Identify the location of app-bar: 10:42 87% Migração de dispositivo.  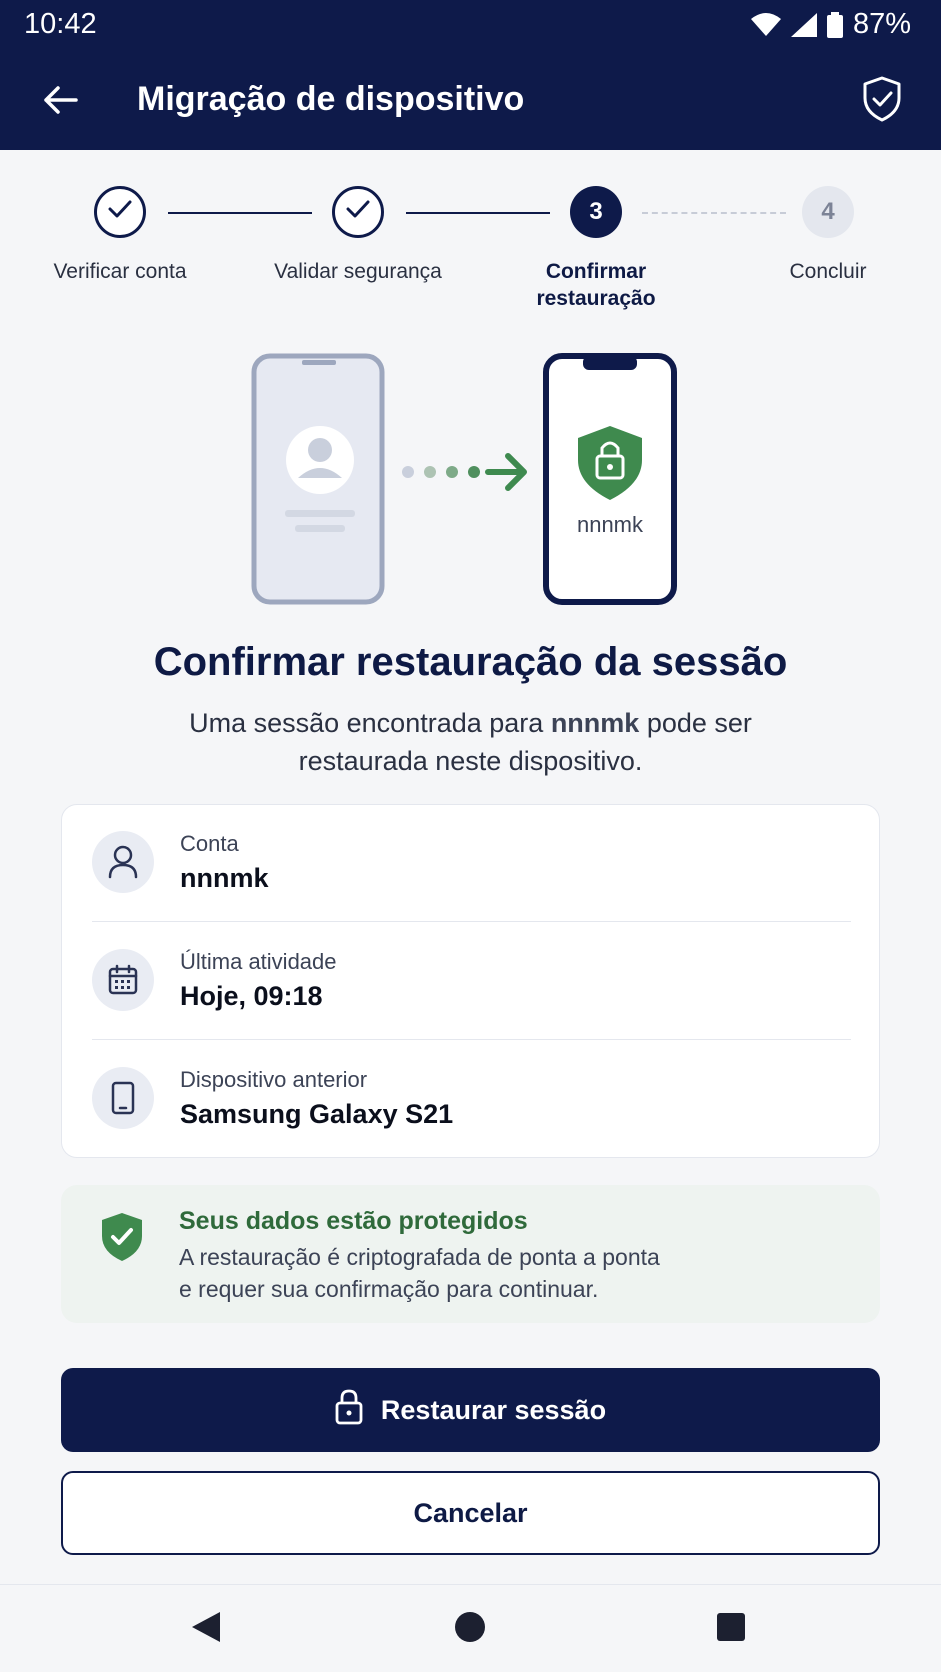
(470, 75).